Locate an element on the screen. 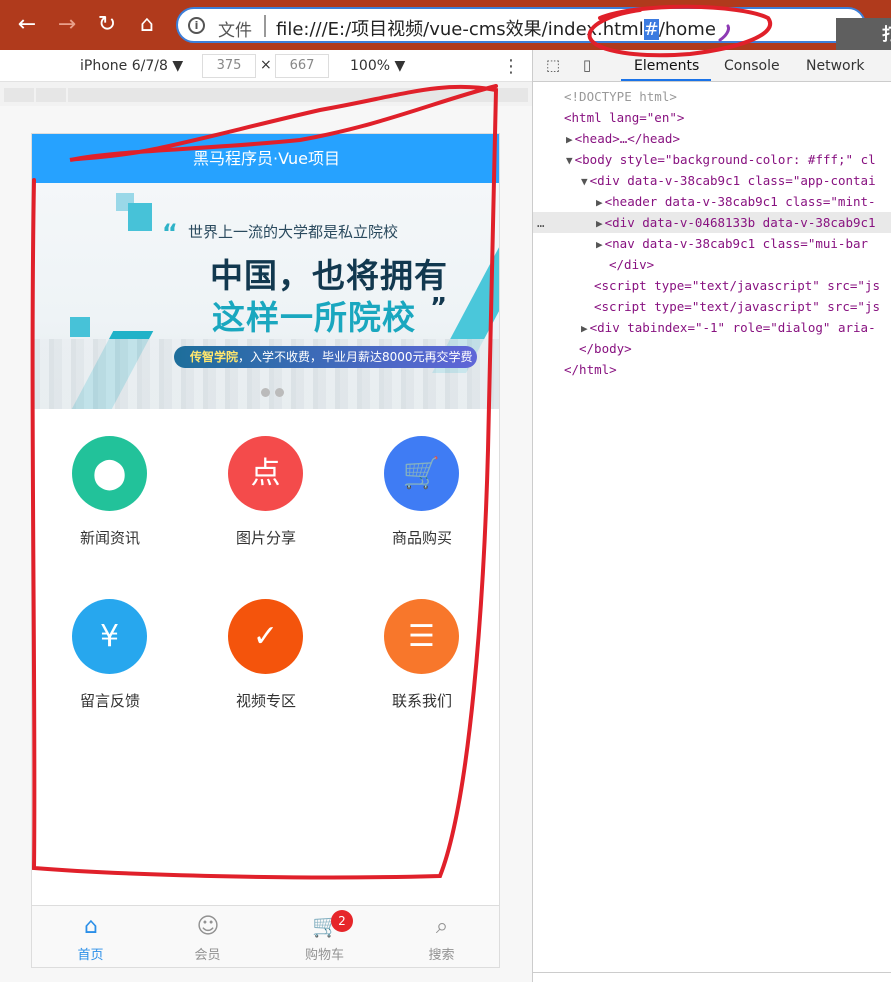 Image resolution: width=891 pixels, height=982 pixels. grid-item: 点图片分享 is located at coordinates (266, 511).